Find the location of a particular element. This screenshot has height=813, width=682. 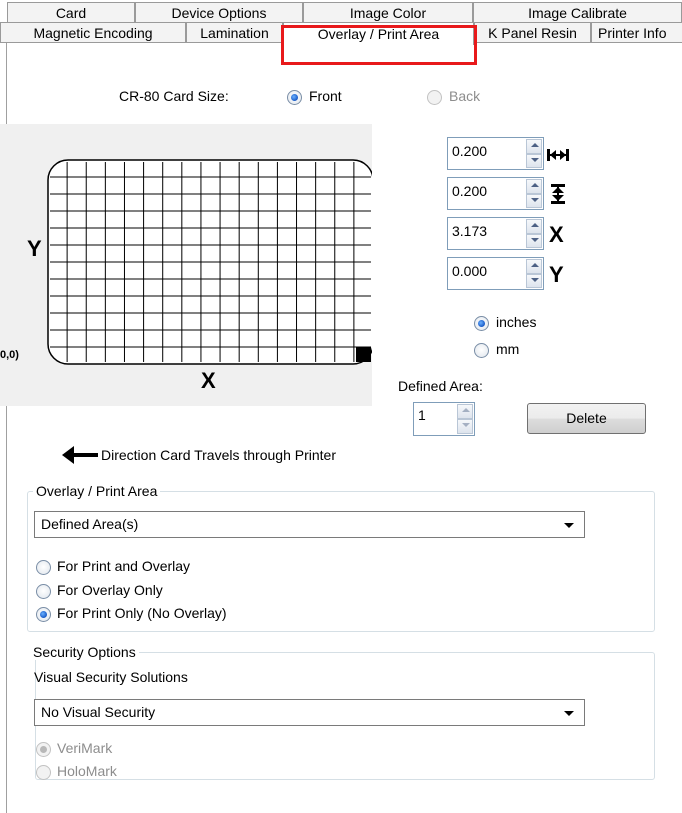

security-combo: No Visual Security is located at coordinates (309, 712).